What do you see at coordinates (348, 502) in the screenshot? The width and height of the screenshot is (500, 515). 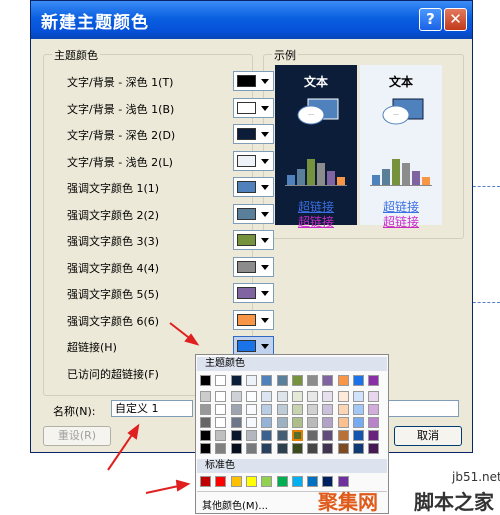 I see `watermark-cn-left: 聚集网` at bounding box center [348, 502].